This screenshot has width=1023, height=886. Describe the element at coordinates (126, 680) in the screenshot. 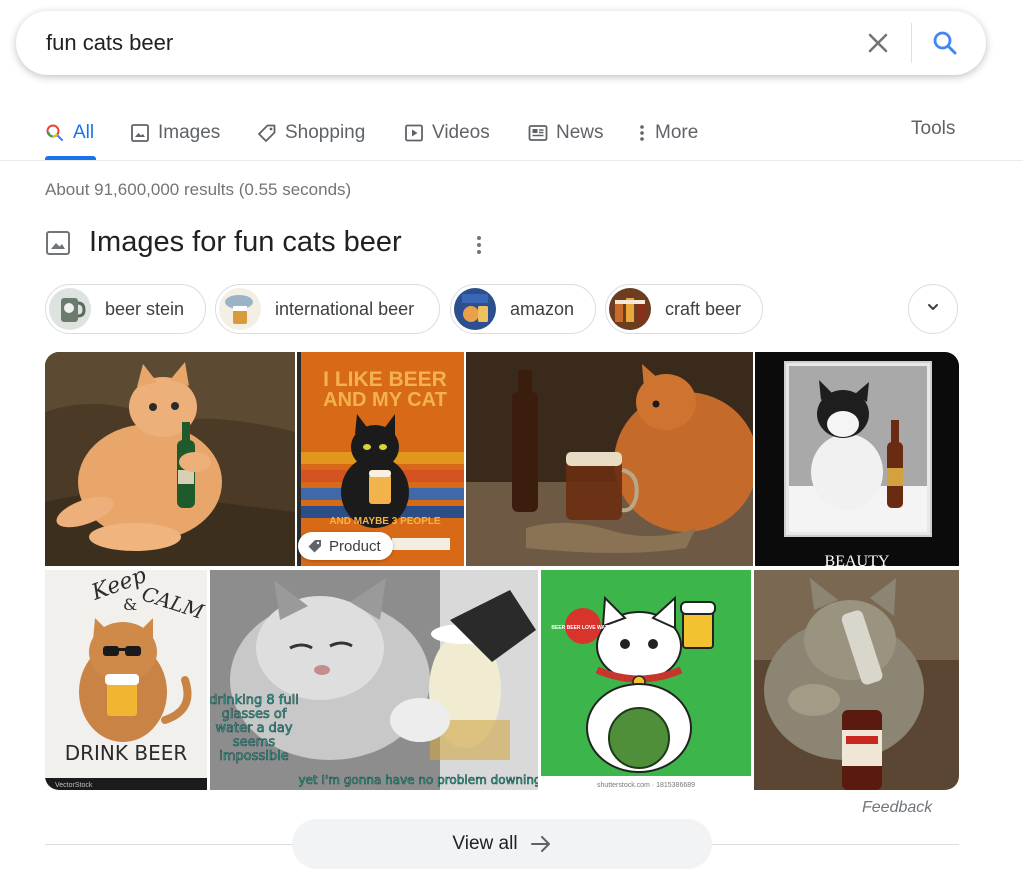

I see `image-result: Keep & CALM DRINK BEER VectorStock` at that location.